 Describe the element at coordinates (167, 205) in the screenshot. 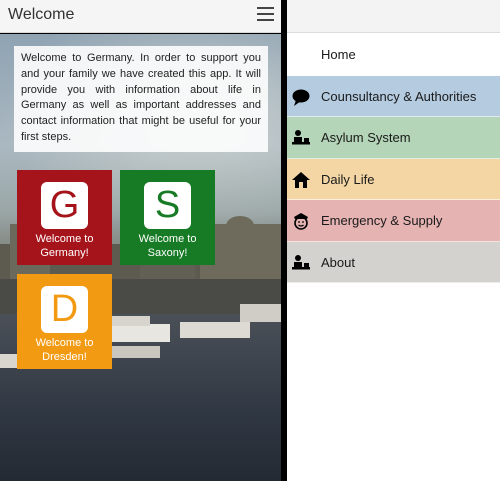

I see `letter-s-icon: S` at that location.